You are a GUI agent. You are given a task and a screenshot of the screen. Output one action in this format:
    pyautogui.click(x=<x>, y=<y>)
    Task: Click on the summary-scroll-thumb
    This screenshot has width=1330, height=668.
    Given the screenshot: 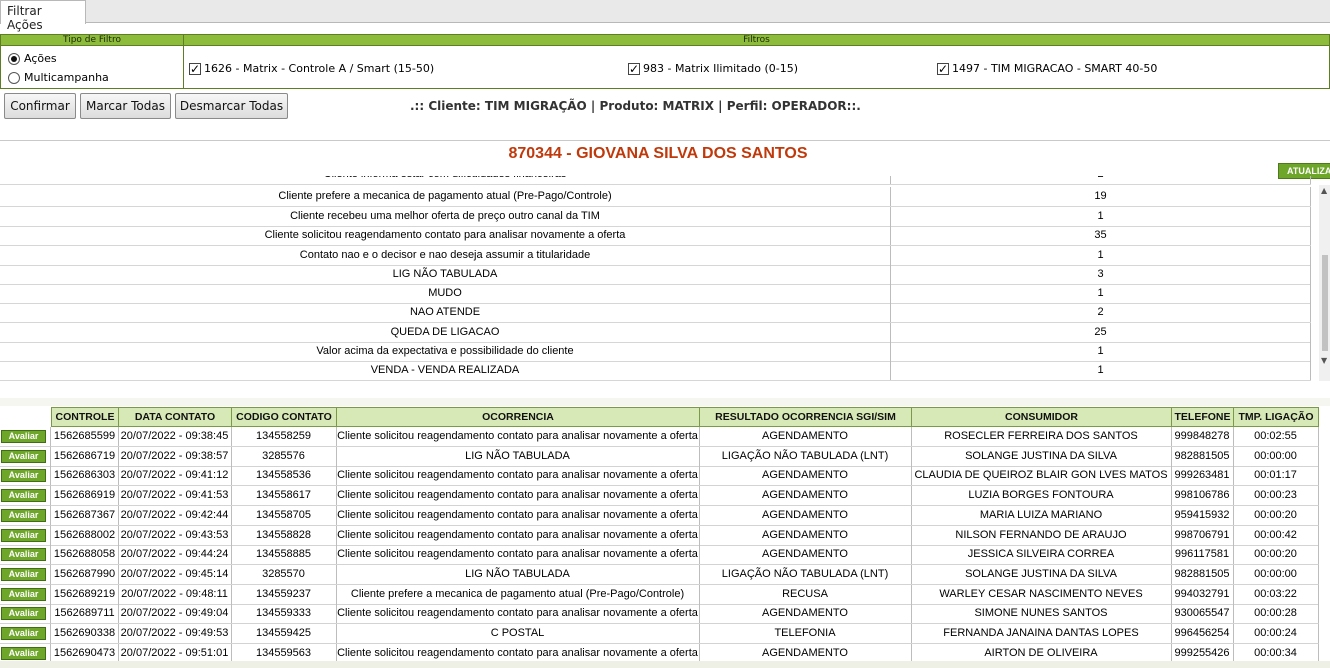 What is the action you would take?
    pyautogui.click(x=1325, y=303)
    